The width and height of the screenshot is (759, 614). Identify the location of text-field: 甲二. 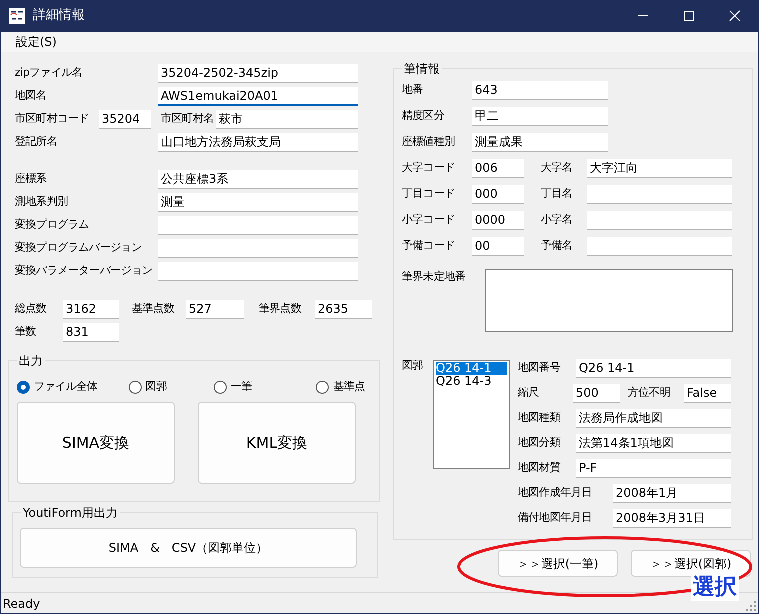
(540, 116).